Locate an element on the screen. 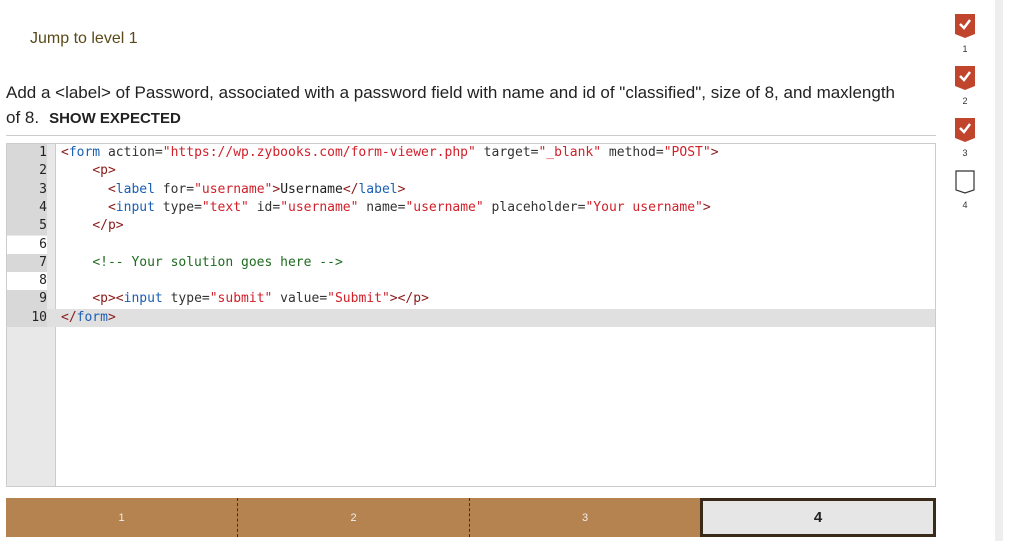 This screenshot has height=541, width=1024. scrollbar is located at coordinates (999, 270).